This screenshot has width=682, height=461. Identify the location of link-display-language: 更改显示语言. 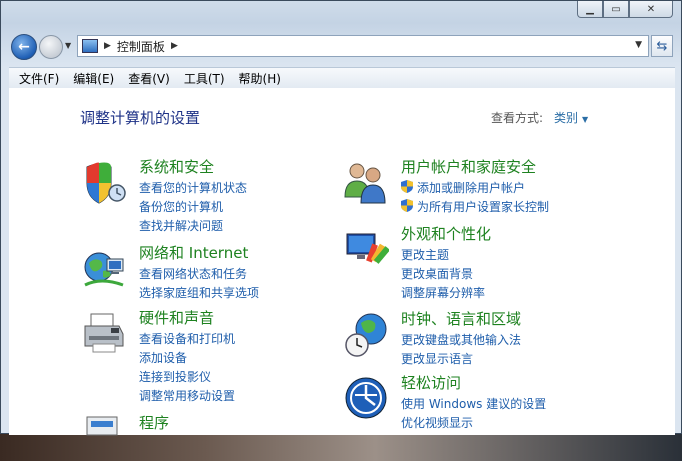
(437, 358).